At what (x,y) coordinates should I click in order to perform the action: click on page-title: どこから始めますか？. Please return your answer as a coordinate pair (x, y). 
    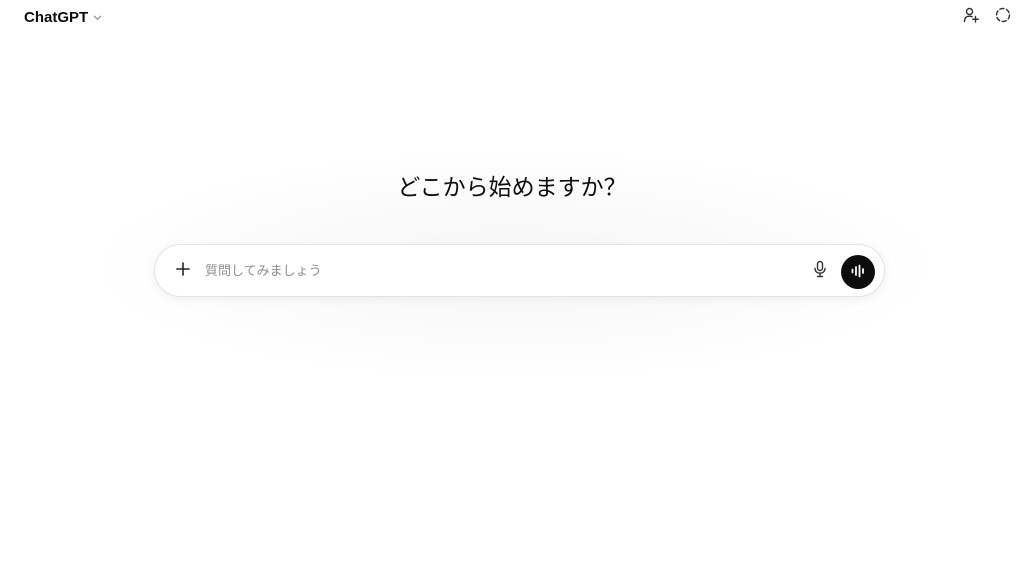
    Looking at the image, I should click on (512, 188).